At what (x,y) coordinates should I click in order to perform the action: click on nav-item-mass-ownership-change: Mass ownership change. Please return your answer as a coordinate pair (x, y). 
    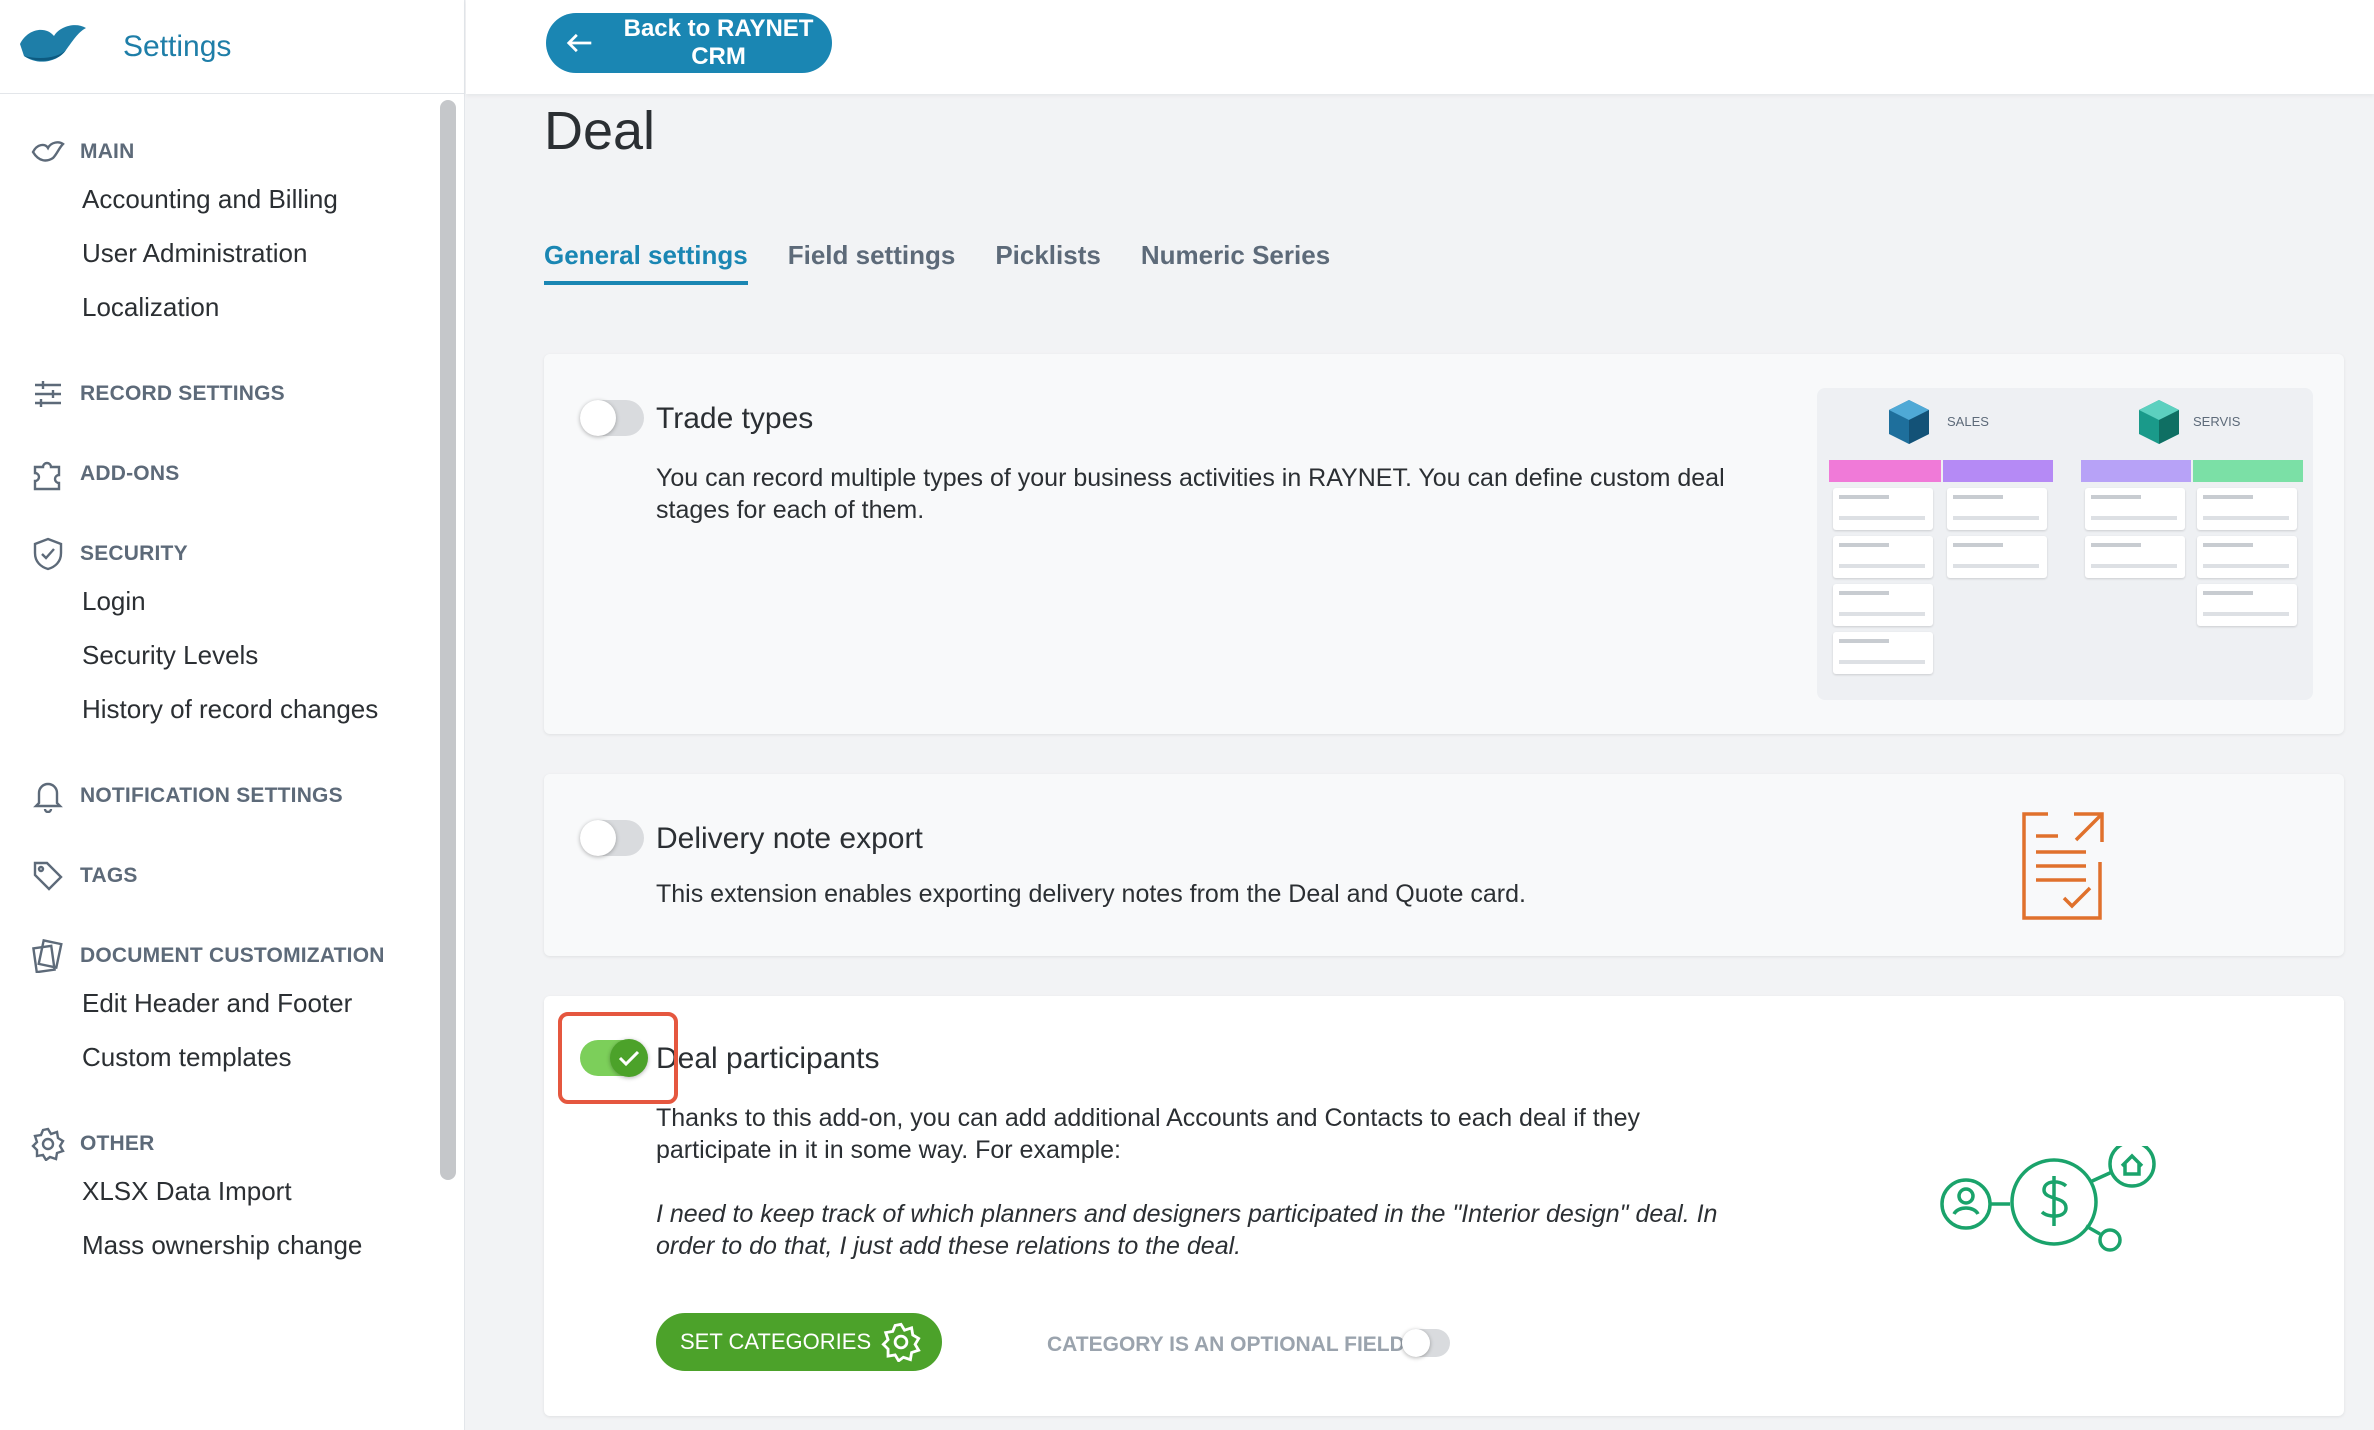
    Looking at the image, I should click on (217, 1245).